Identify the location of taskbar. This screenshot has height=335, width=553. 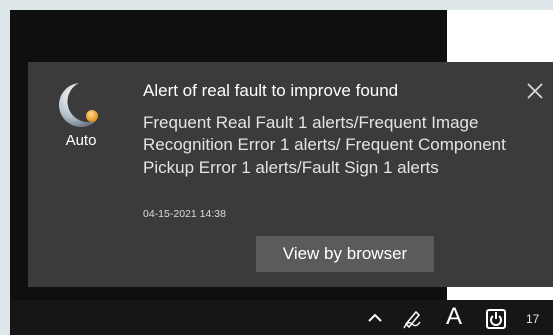
(281, 317).